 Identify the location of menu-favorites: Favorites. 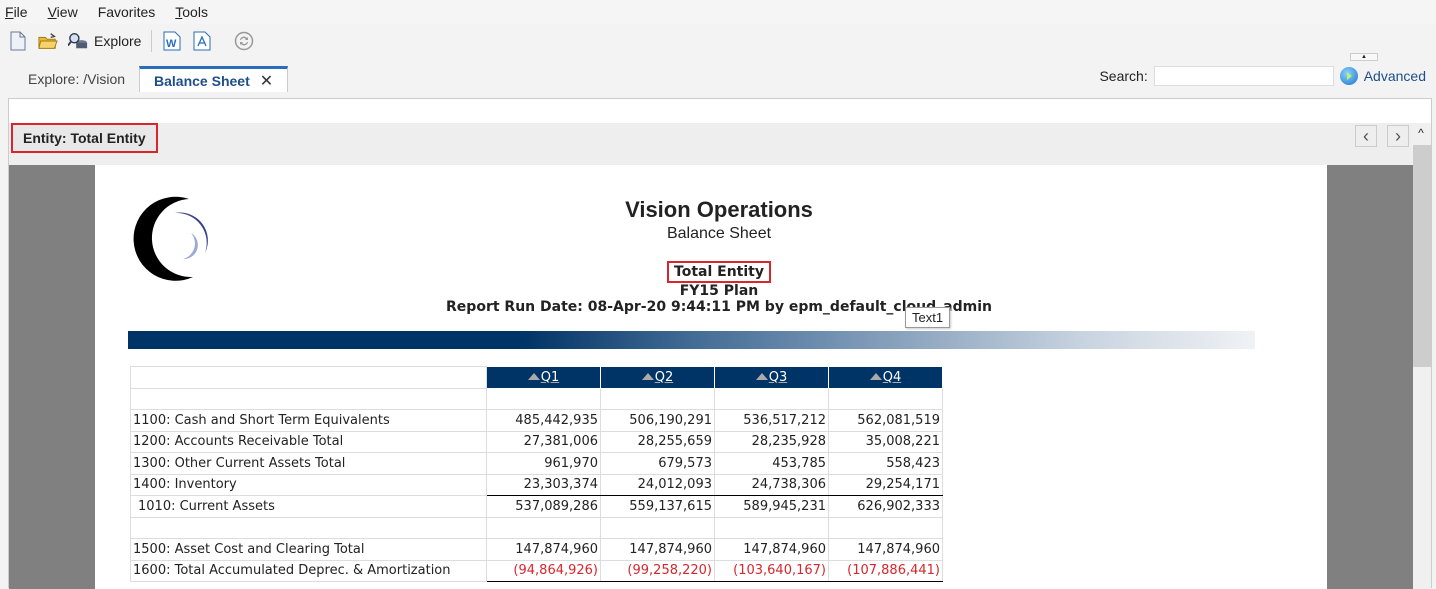
(127, 12).